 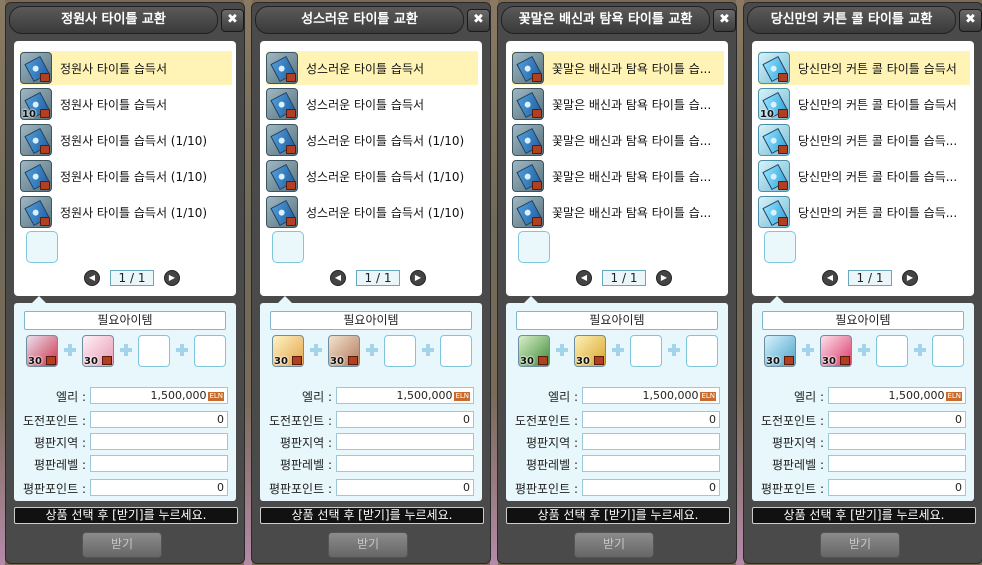 What do you see at coordinates (605, 20) in the screenshot?
I see `window-title: 꽃말은 배신과 탐욕 타이틀 교환` at bounding box center [605, 20].